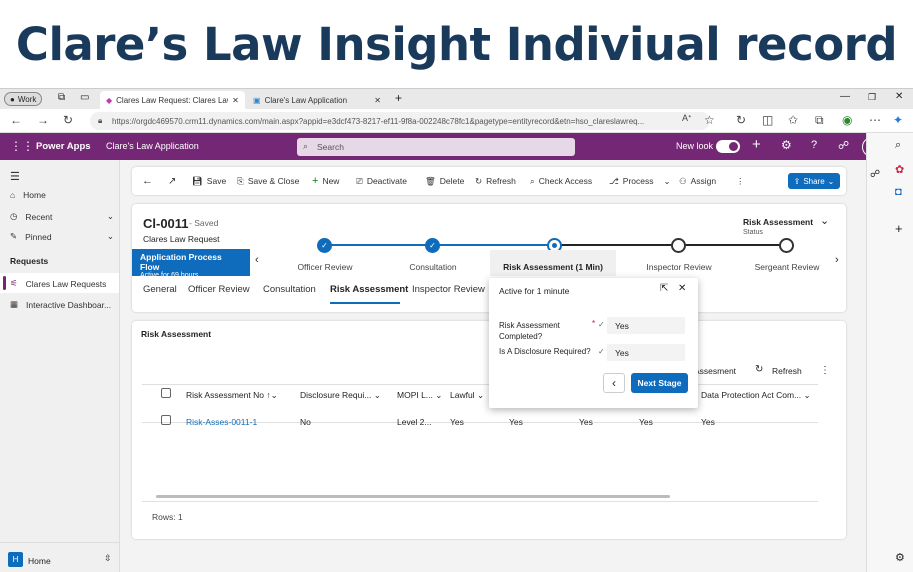 The width and height of the screenshot is (913, 572). What do you see at coordinates (875, 120) in the screenshot?
I see `more-icon: ⋯` at bounding box center [875, 120].